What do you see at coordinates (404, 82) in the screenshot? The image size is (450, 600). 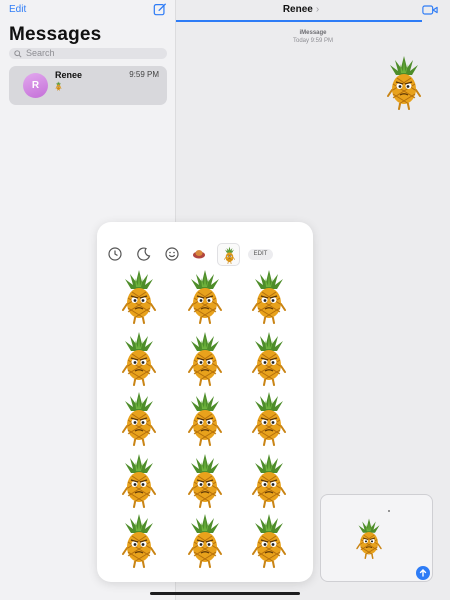 I see `sent-sticker` at bounding box center [404, 82].